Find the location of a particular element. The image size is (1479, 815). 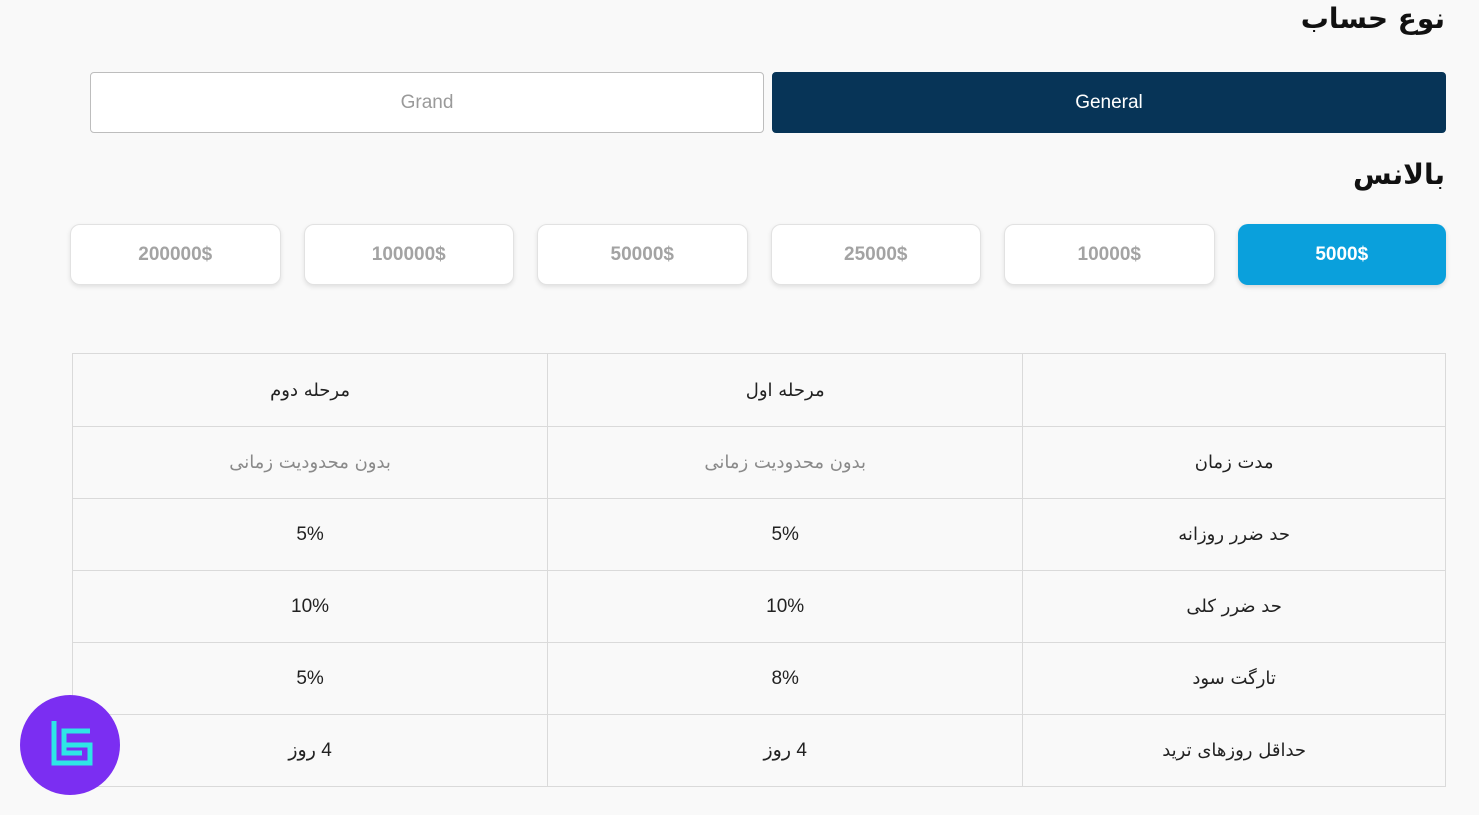

table-row: تارگت سود 8% 5% is located at coordinates (758, 678).